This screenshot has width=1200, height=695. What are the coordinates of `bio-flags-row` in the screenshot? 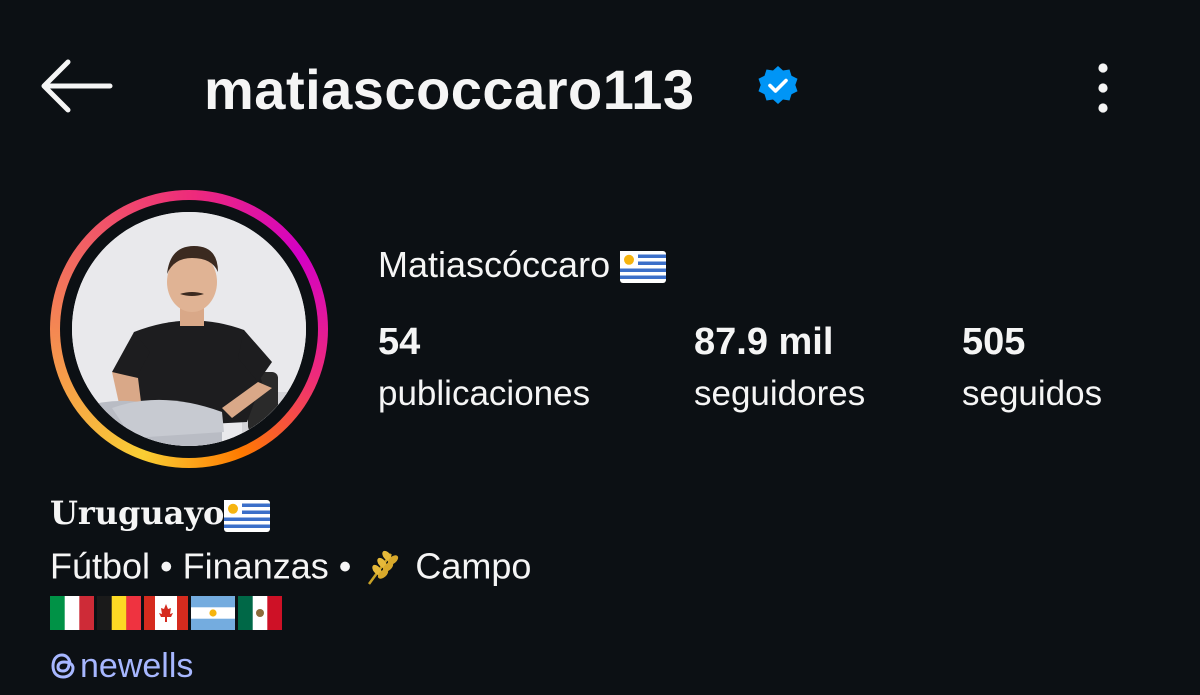 It's located at (166, 614).